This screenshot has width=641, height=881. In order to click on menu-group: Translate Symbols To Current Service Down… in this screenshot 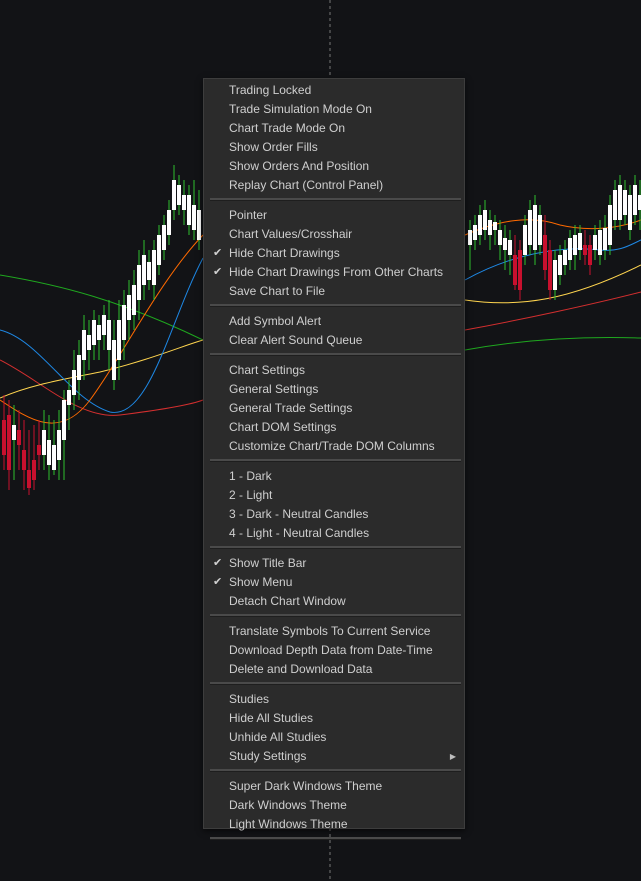, I will do `click(334, 649)`.